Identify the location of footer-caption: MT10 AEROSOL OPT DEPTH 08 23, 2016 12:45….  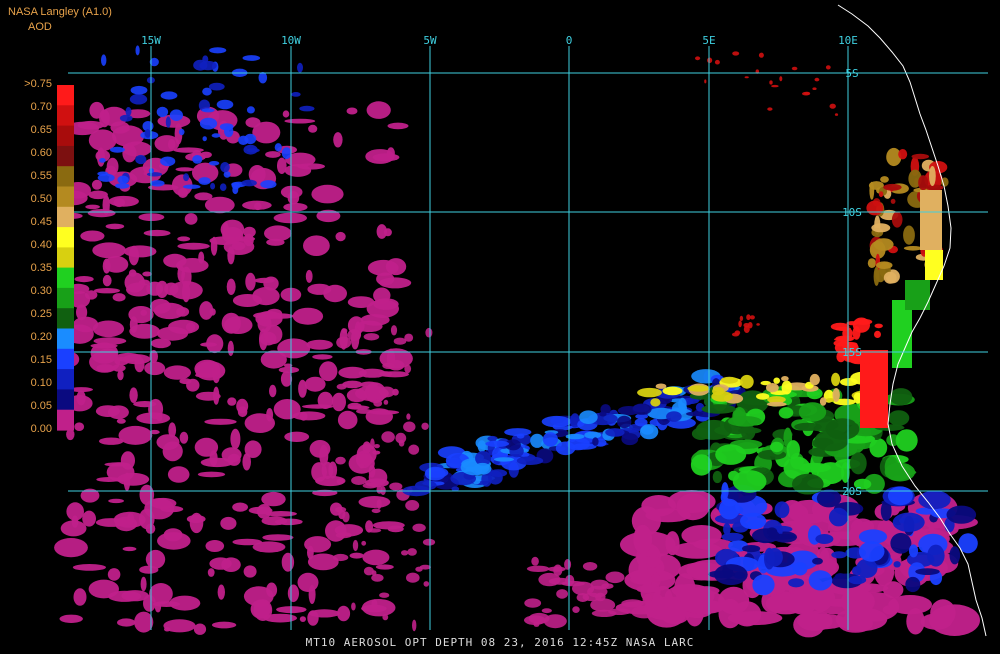
(500, 642).